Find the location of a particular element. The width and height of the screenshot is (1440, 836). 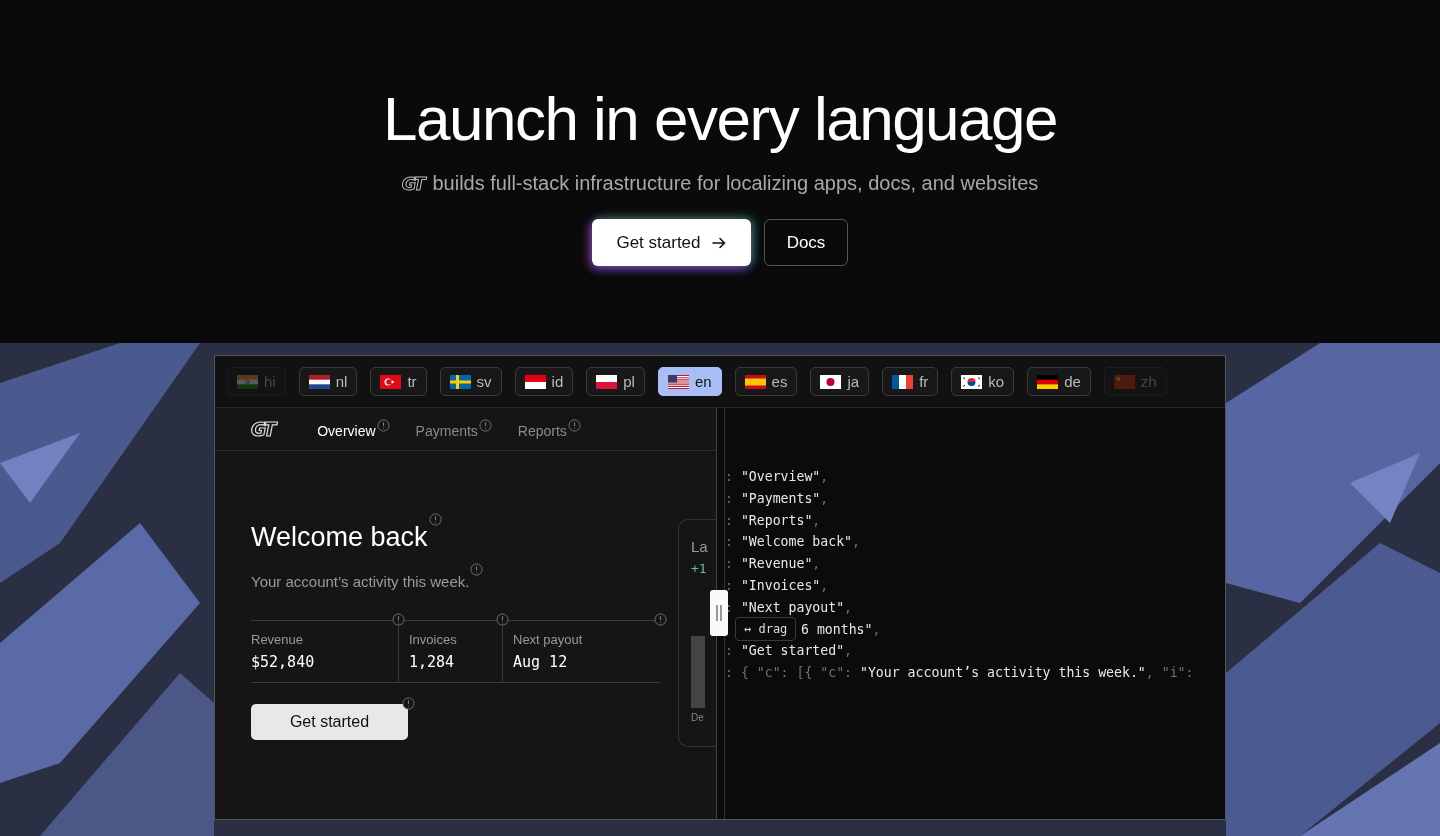

page-subtitle: Your account’s activity this week. is located at coordinates (360, 581).